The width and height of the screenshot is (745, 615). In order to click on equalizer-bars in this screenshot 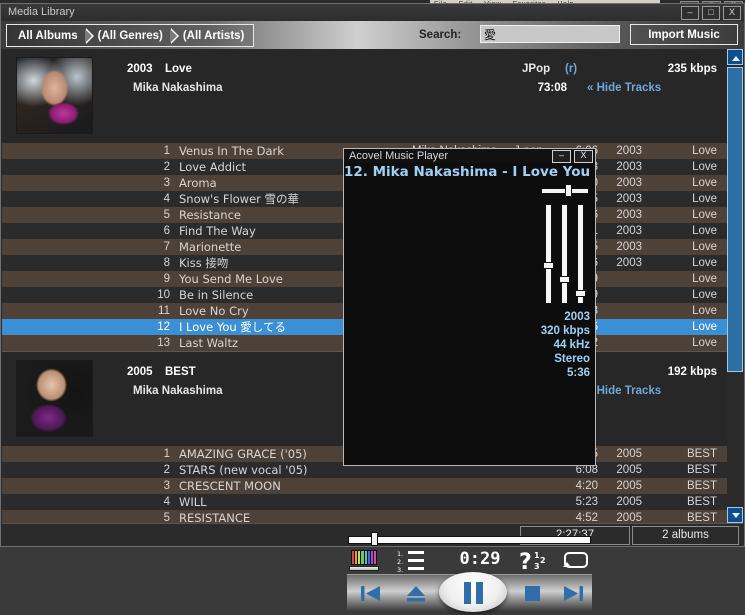, I will do `click(364, 557)`.